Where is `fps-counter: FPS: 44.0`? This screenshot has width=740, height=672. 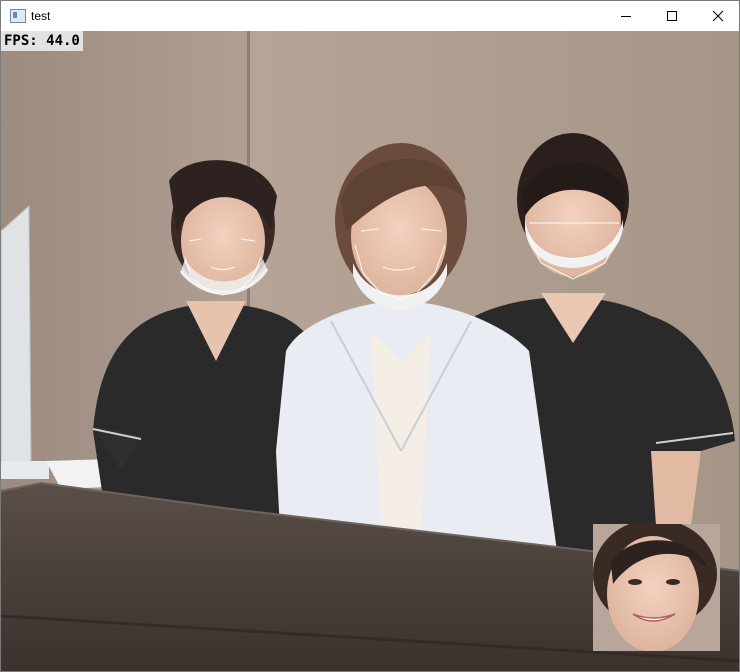 fps-counter: FPS: 44.0 is located at coordinates (42, 41).